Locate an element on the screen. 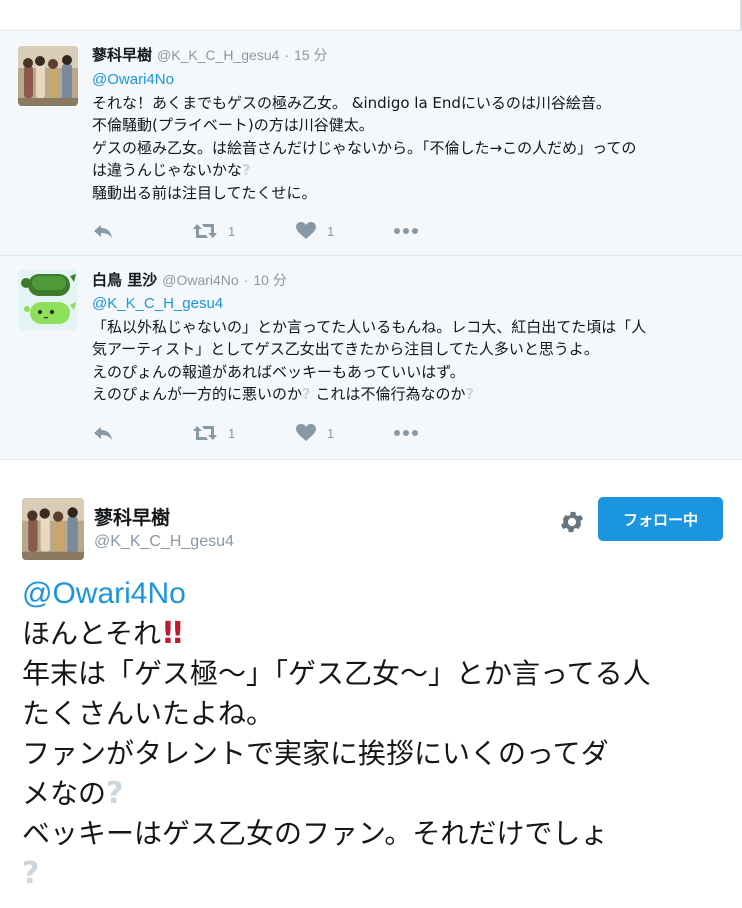 The height and width of the screenshot is (908, 742). tweet-line: 不倫騒動(プライベート)の方は川谷健太。 is located at coordinates (233, 125).